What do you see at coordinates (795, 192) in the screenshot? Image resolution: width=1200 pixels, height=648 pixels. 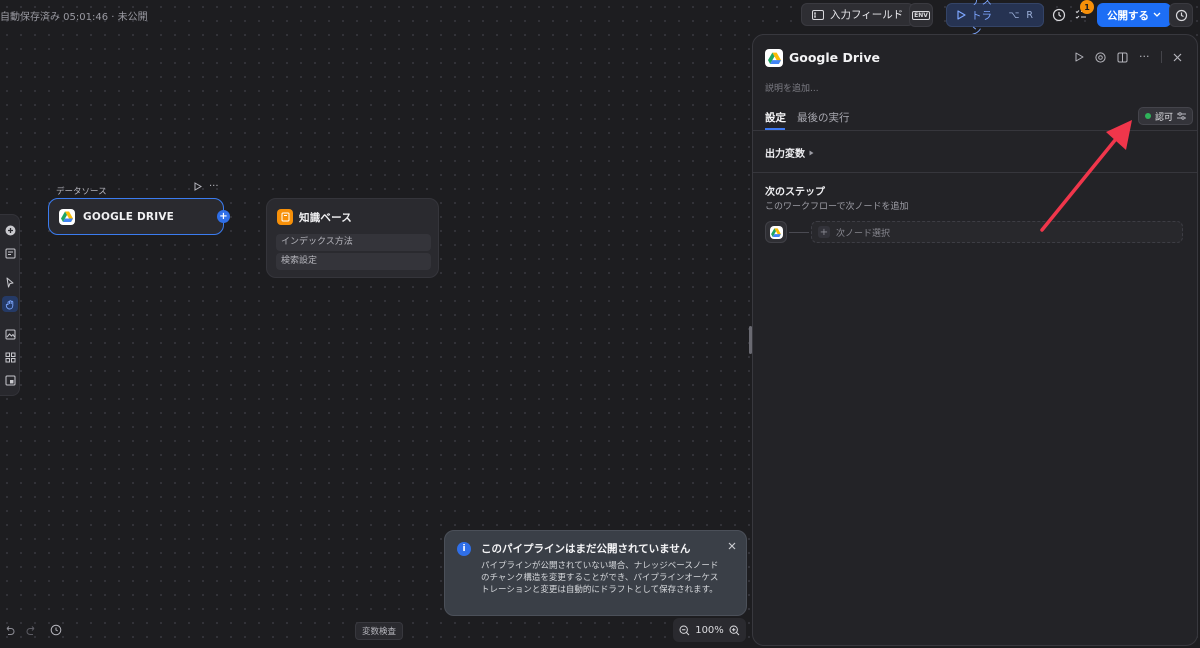 I see `next-step-title: 次のステップ` at bounding box center [795, 192].